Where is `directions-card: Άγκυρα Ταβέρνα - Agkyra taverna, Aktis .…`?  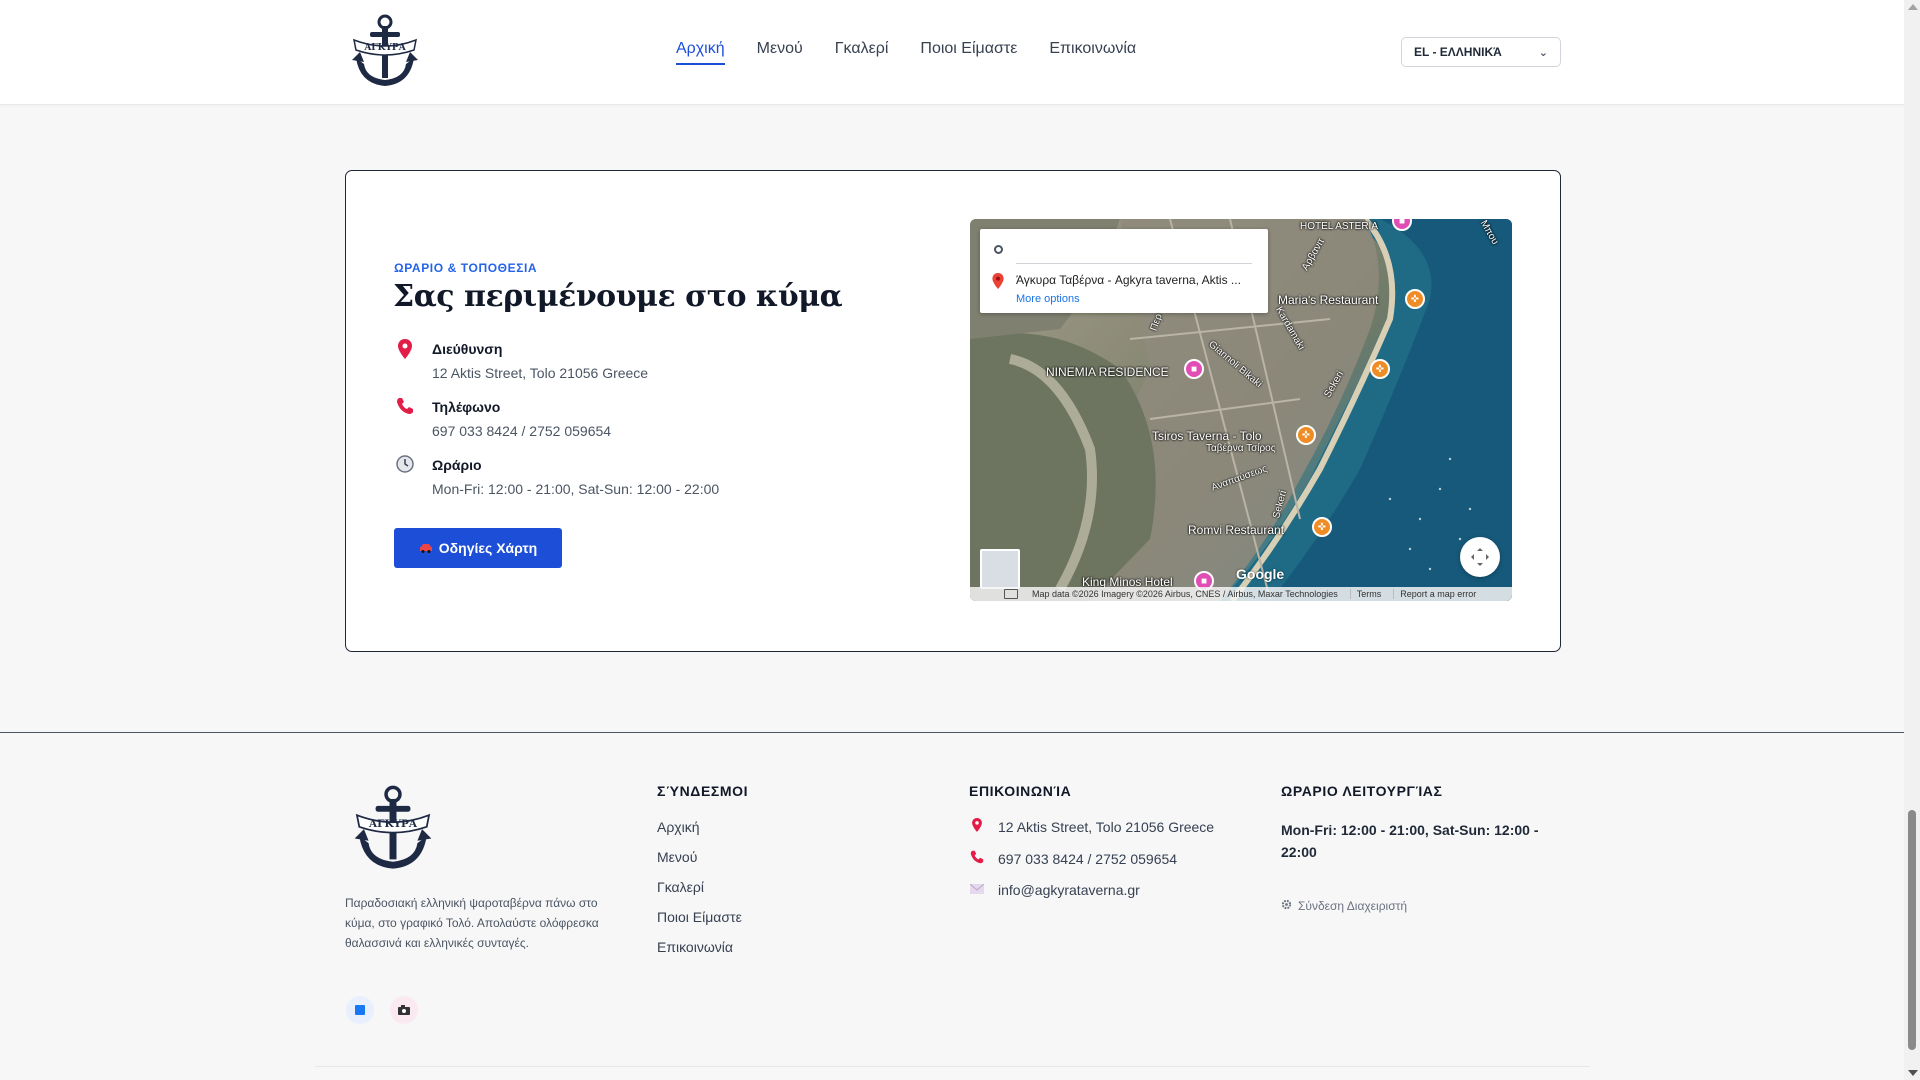
directions-card: Άγκυρα Ταβέρνα - Agkyra taverna, Aktis .… is located at coordinates (1124, 271).